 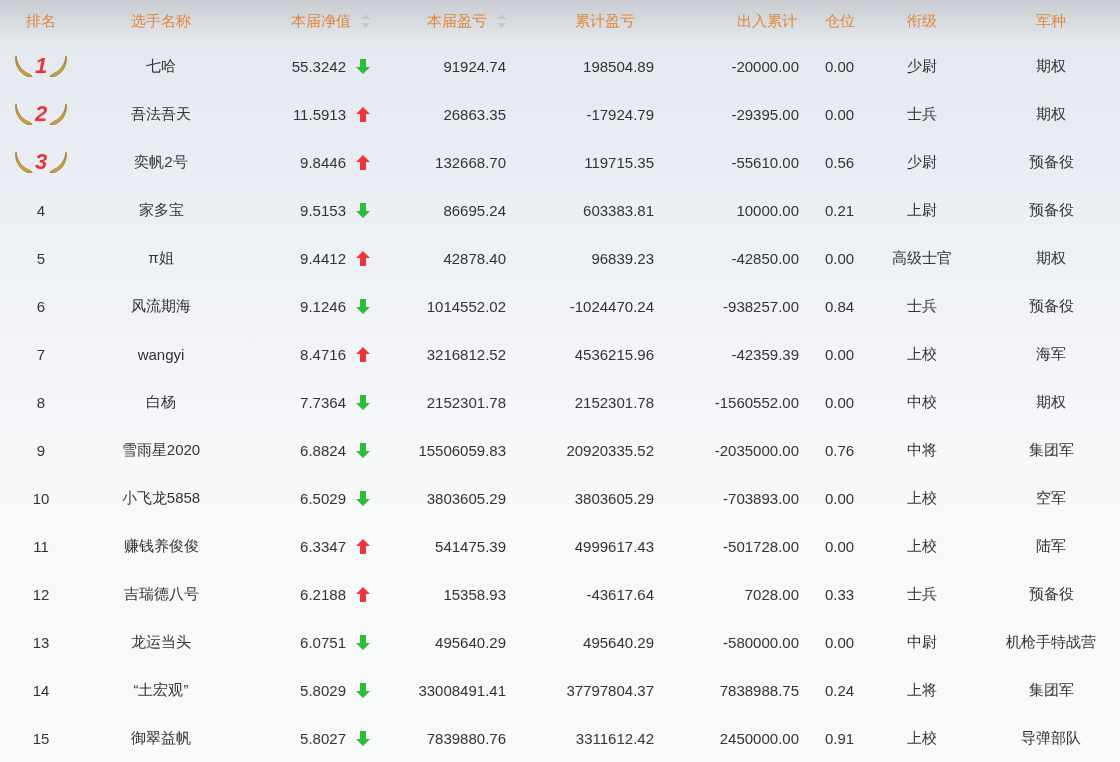 I want to click on rank-number: 6, so click(x=41, y=306).